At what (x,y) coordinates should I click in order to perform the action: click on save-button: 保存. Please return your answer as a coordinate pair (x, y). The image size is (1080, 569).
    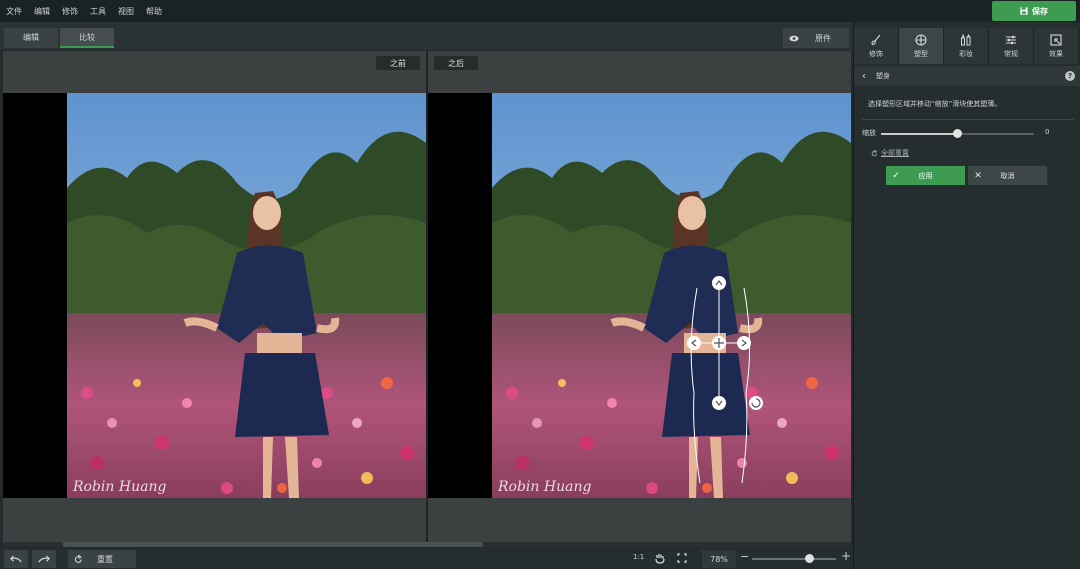
    Looking at the image, I should click on (1034, 11).